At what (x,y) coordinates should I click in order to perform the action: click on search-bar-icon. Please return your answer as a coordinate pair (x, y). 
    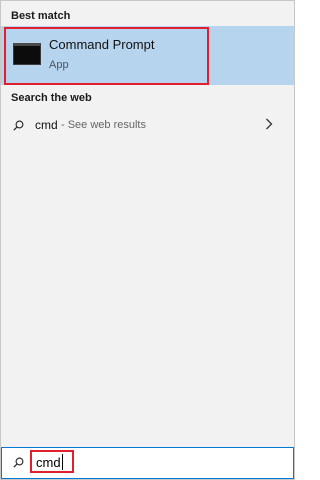
    Looking at the image, I should click on (18, 462).